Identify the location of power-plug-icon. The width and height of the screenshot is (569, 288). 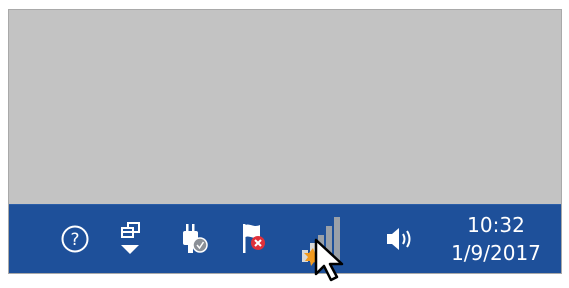
(195, 238).